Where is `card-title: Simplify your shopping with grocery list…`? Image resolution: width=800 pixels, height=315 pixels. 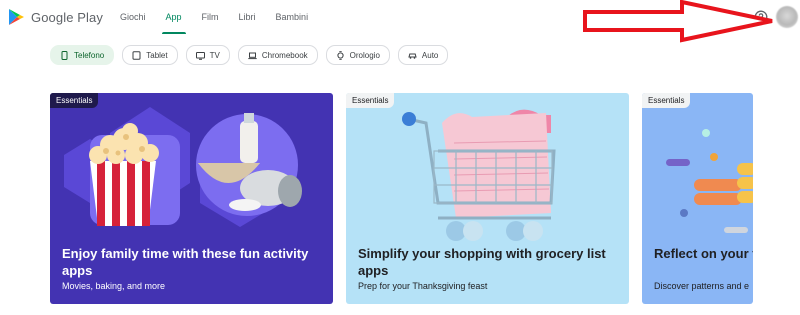 card-title: Simplify your shopping with grocery list… is located at coordinates (482, 262).